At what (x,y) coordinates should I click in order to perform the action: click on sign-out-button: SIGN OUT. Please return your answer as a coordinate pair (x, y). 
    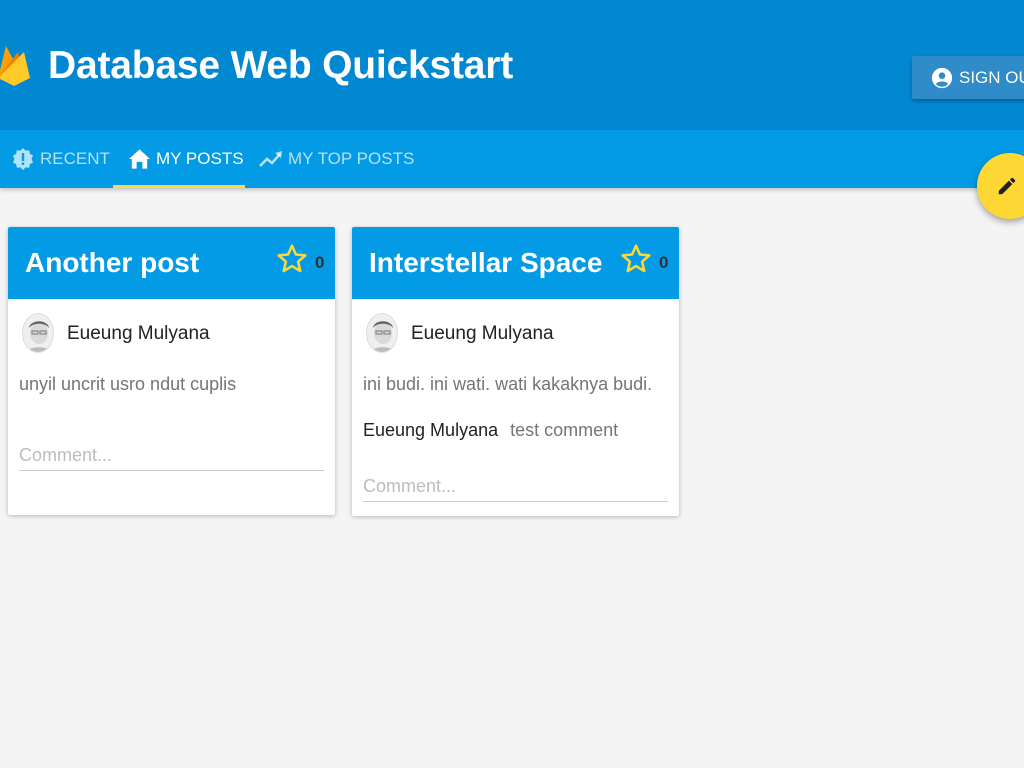
    Looking at the image, I should click on (968, 77).